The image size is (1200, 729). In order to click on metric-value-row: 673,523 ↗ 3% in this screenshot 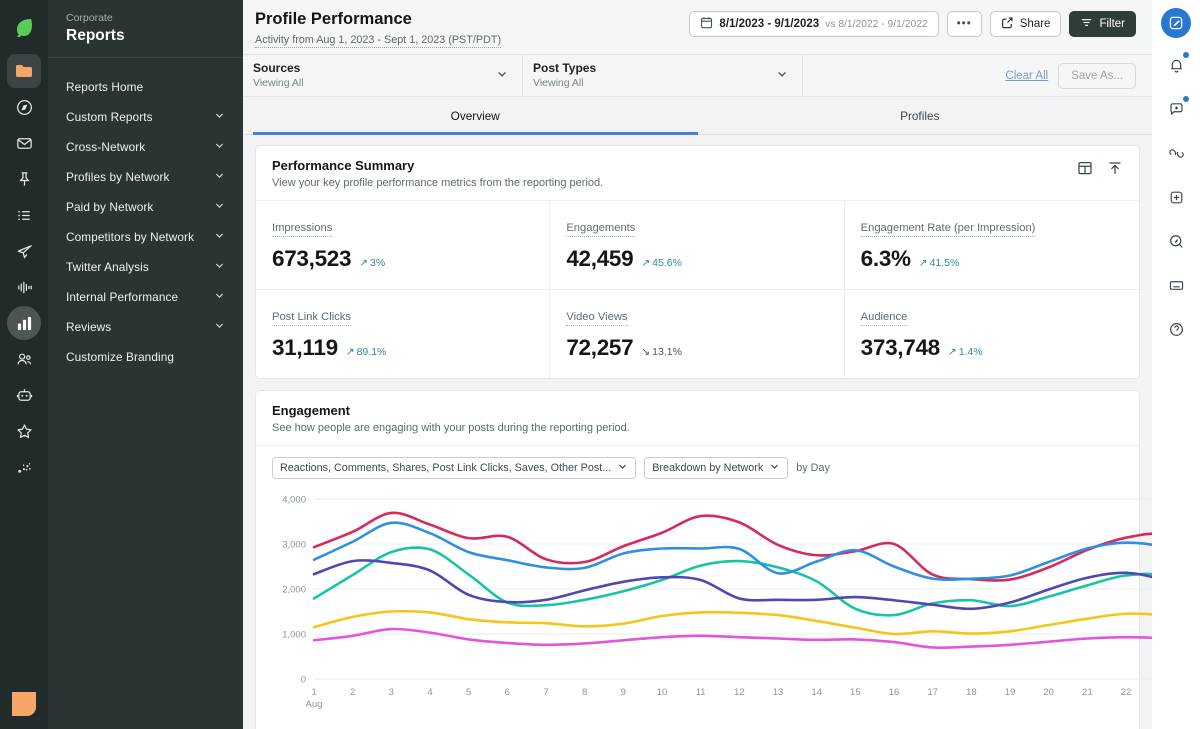, I will do `click(410, 259)`.